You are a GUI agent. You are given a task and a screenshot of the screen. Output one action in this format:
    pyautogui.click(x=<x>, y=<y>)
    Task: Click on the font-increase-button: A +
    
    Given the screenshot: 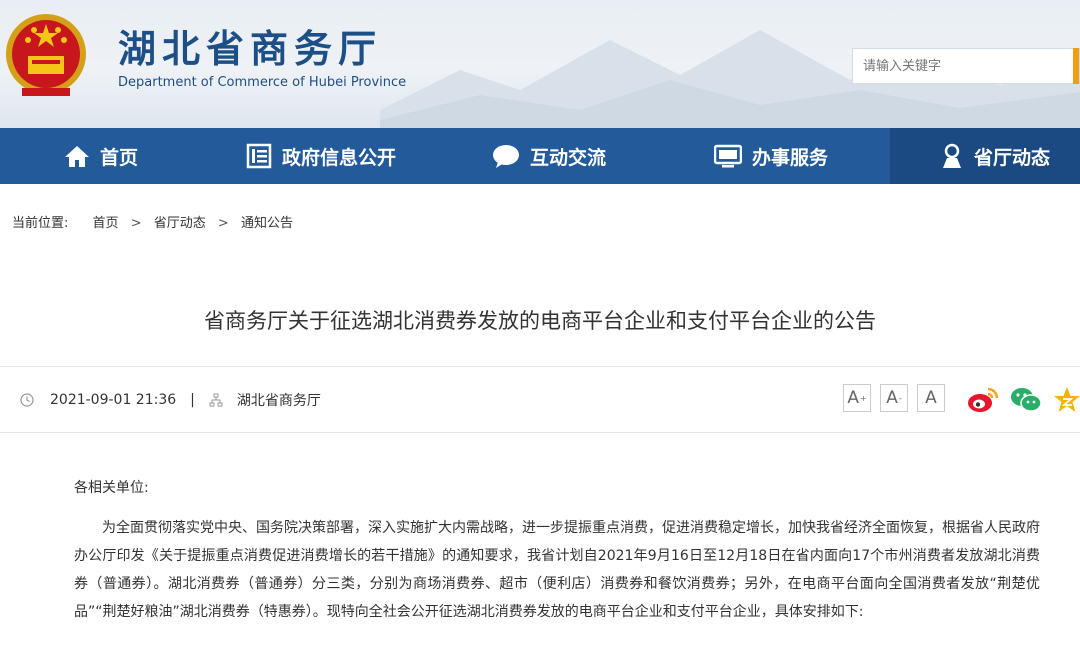 What is the action you would take?
    pyautogui.click(x=857, y=398)
    